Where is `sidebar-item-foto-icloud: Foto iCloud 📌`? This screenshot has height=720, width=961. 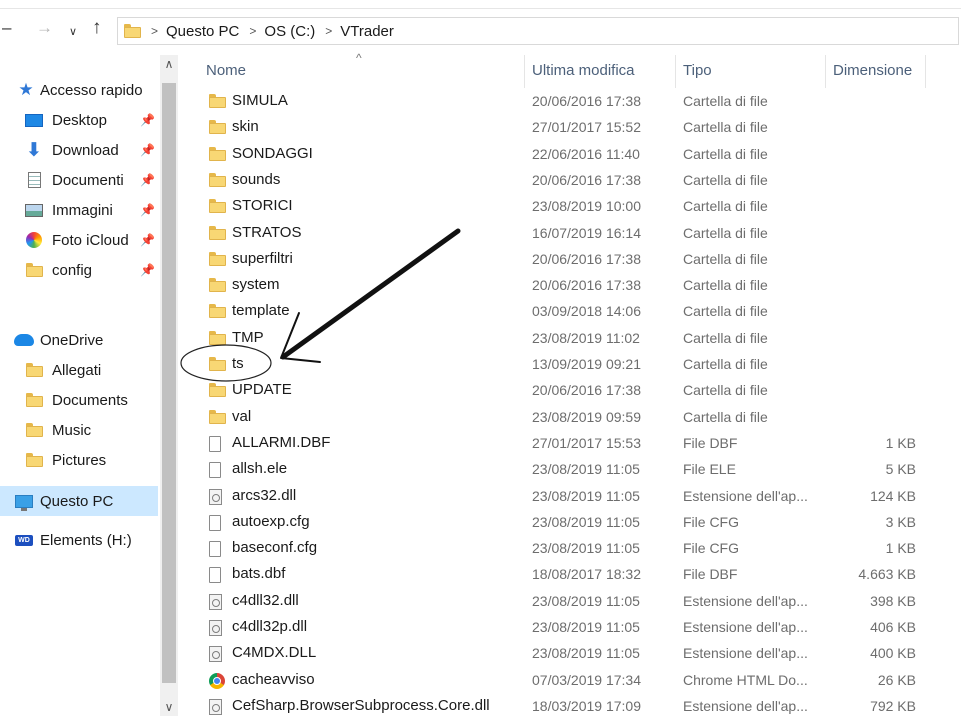 sidebar-item-foto-icloud: Foto iCloud 📌 is located at coordinates (79, 240).